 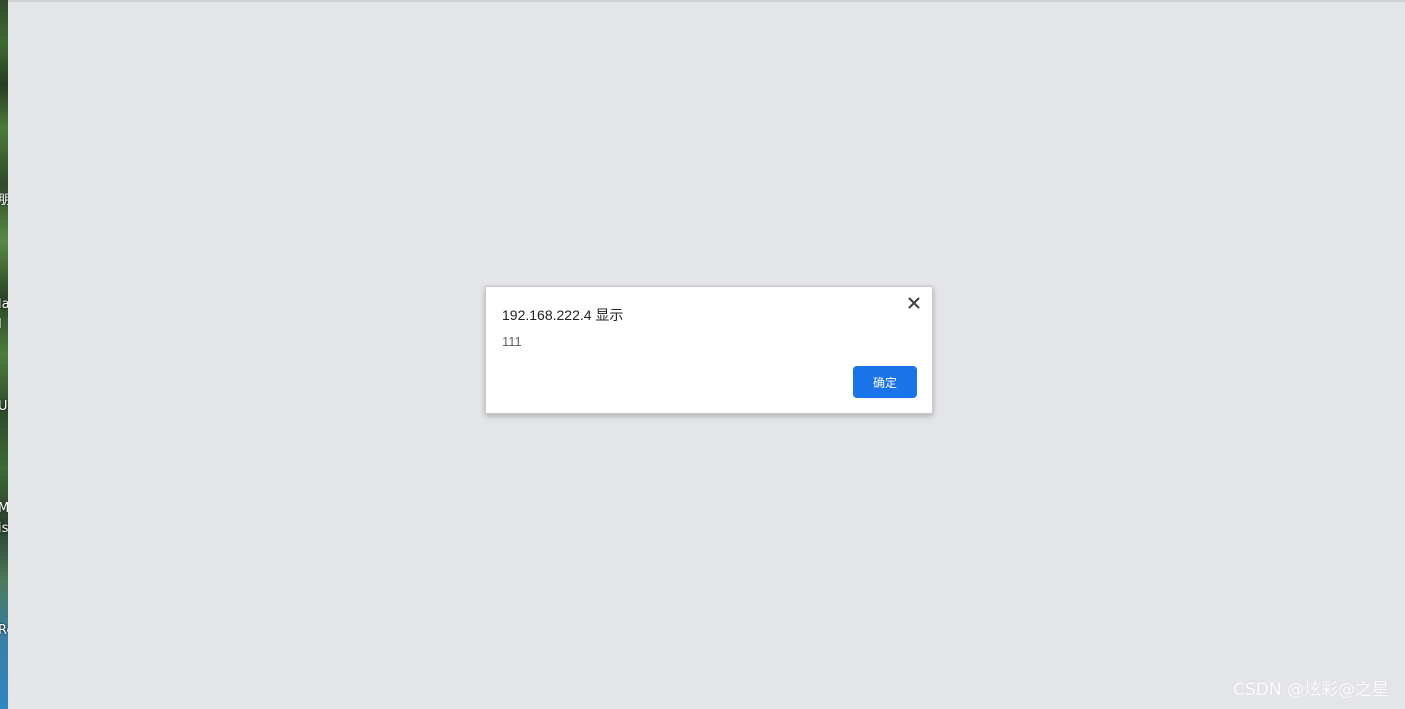 I want to click on desktop-icon-label: I, so click(x=1, y=325).